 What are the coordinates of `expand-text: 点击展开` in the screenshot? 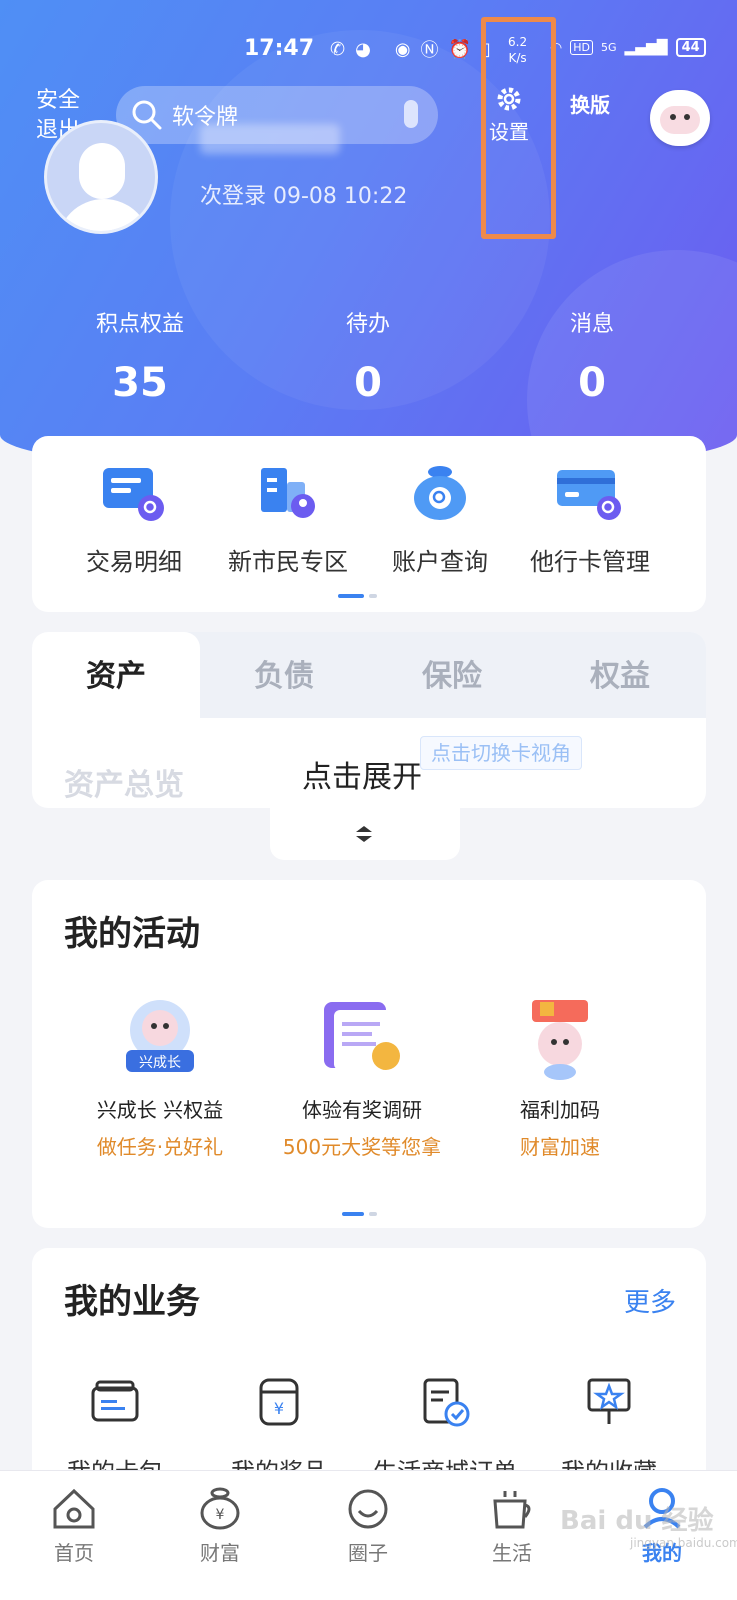 It's located at (362, 774).